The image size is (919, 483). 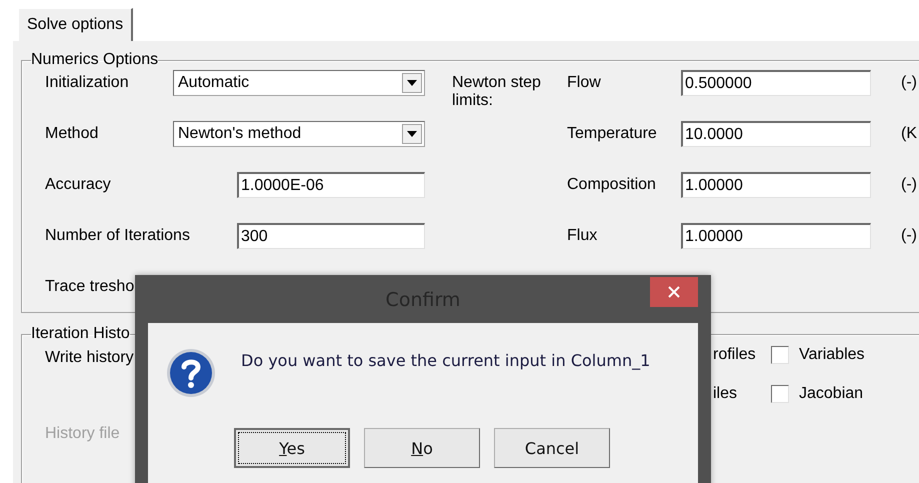 I want to click on input-field: 300, so click(x=331, y=236).